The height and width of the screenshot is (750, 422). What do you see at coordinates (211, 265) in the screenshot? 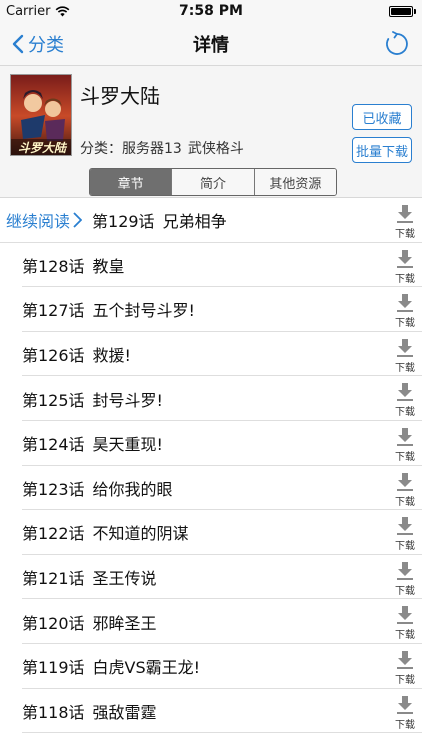
I see `chapter-row: 第128话 教皇下载` at bounding box center [211, 265].